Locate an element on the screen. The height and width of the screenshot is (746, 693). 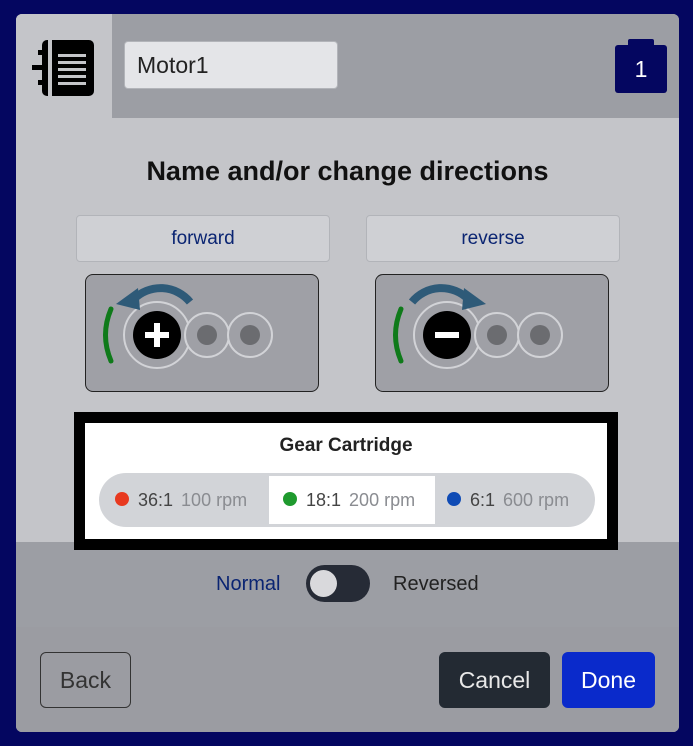
motor-icon-tab is located at coordinates (64, 66).